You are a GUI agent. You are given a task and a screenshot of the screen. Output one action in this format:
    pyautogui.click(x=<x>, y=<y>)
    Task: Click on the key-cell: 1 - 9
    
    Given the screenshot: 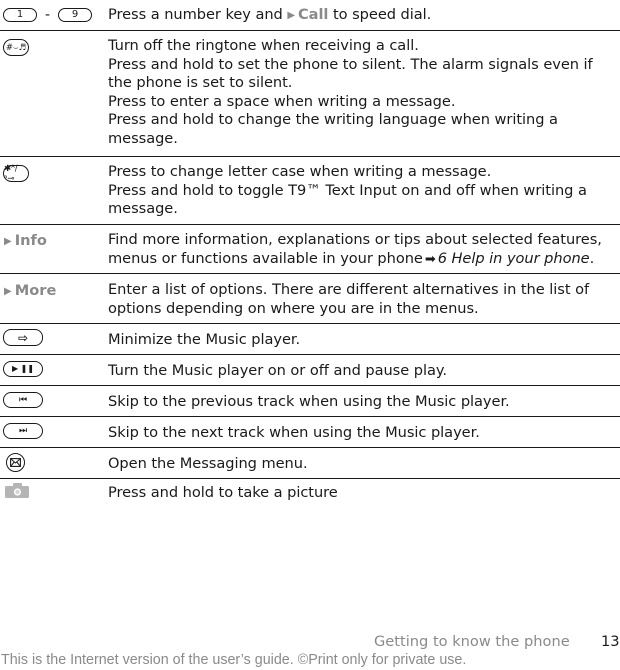 What is the action you would take?
    pyautogui.click(x=54, y=15)
    